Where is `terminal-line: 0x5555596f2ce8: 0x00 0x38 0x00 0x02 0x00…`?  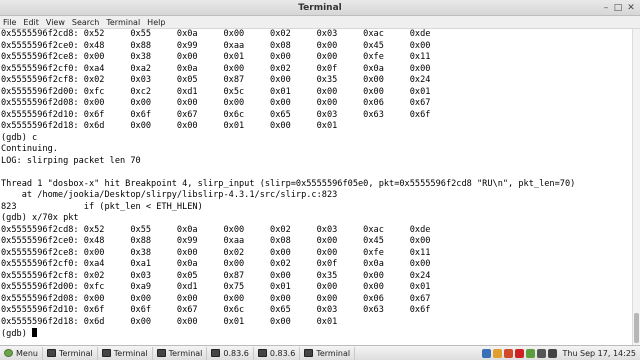 terminal-line: 0x5555596f2ce8: 0x00 0x38 0x00 0x02 0x00… is located at coordinates (216, 252).